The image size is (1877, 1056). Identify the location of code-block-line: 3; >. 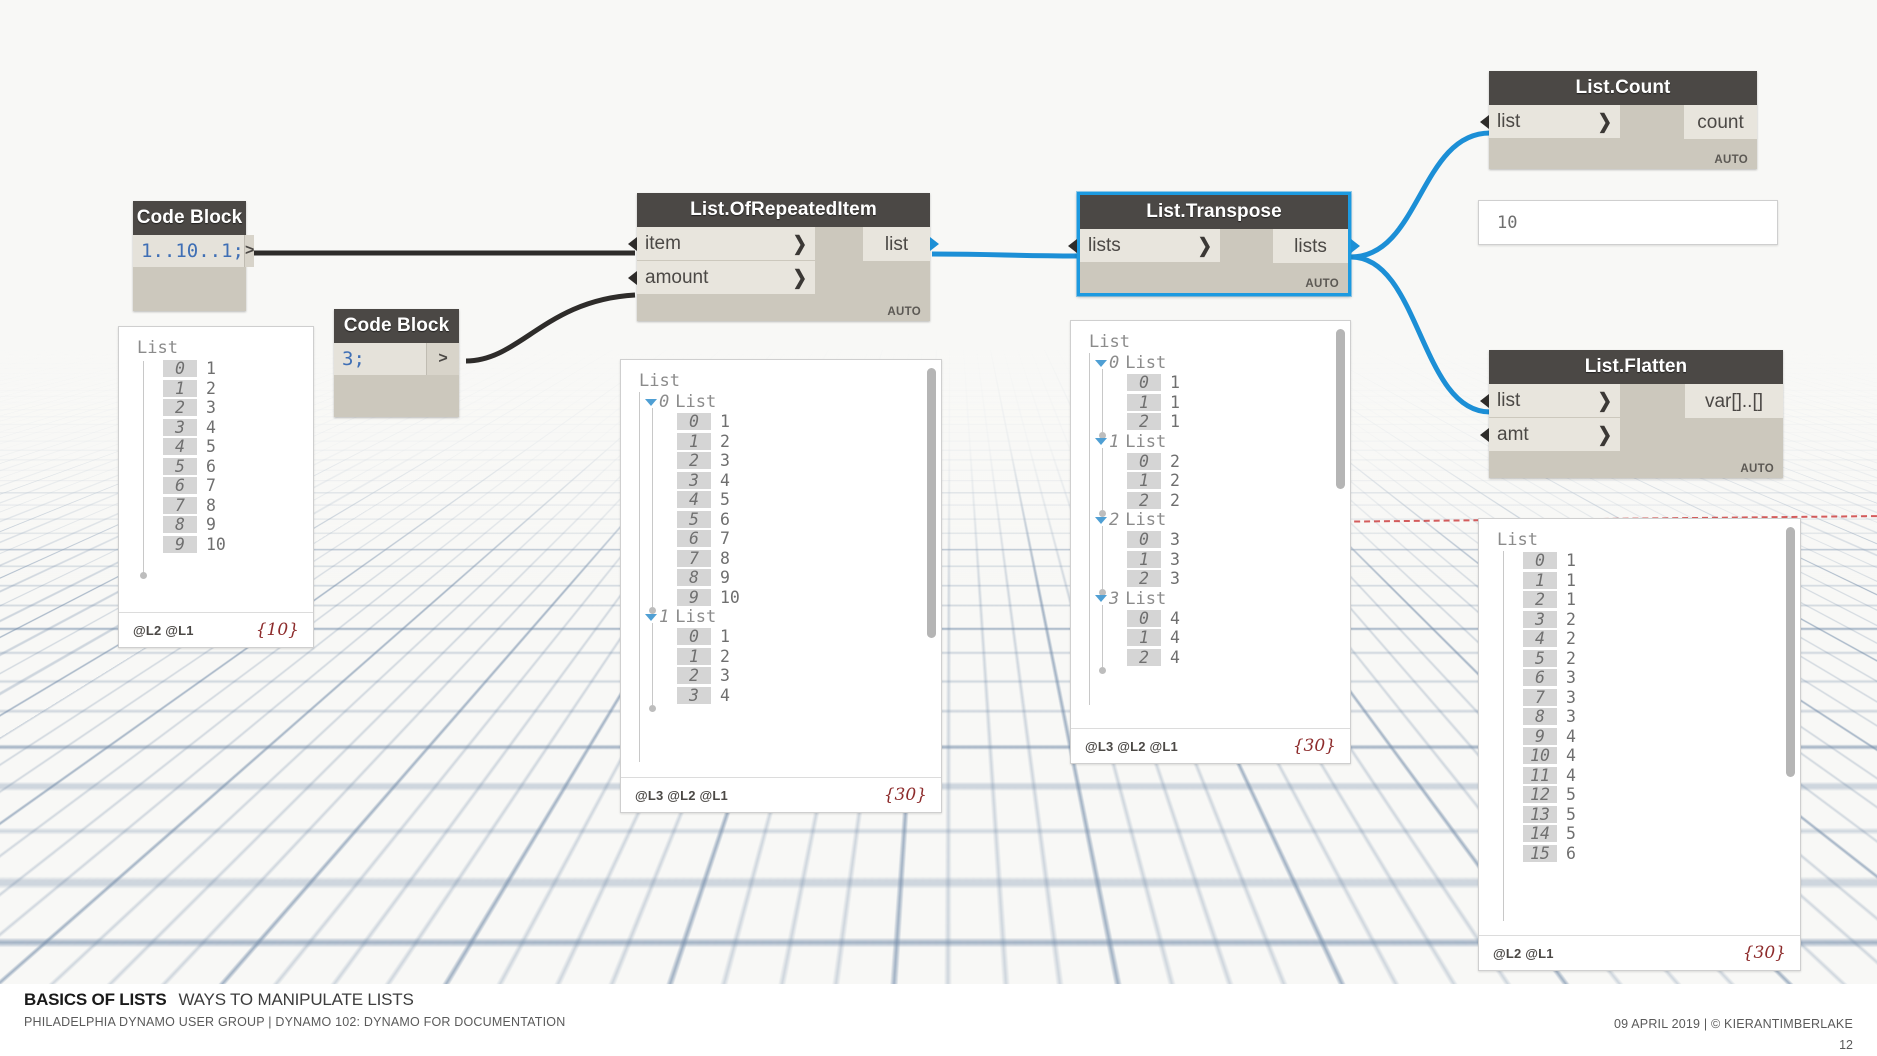
(396, 359).